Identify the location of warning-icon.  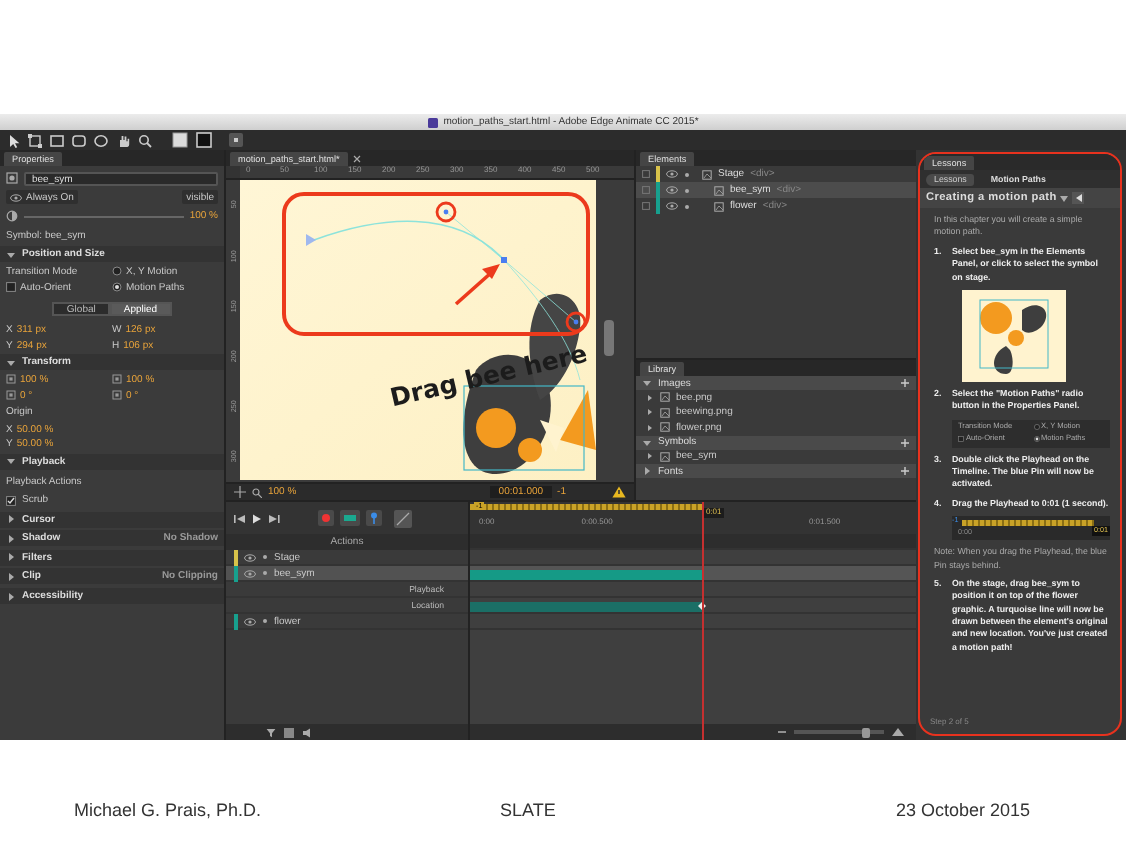
(619, 492).